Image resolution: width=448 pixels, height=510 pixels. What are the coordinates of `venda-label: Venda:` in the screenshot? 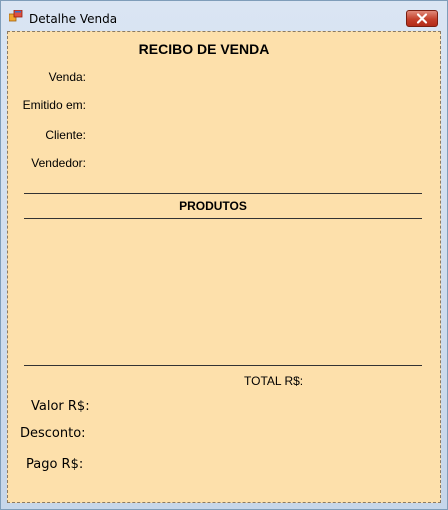 It's located at (67, 77).